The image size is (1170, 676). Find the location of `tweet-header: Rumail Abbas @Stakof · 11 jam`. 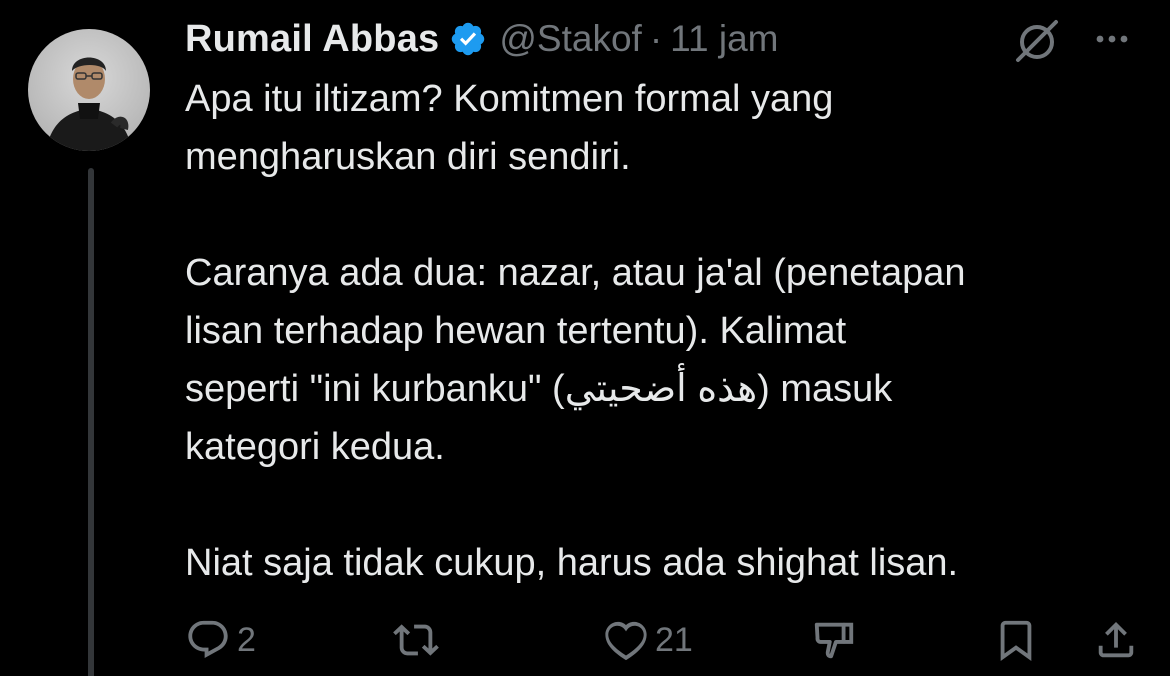

tweet-header: Rumail Abbas @Stakof · 11 jam is located at coordinates (481, 39).